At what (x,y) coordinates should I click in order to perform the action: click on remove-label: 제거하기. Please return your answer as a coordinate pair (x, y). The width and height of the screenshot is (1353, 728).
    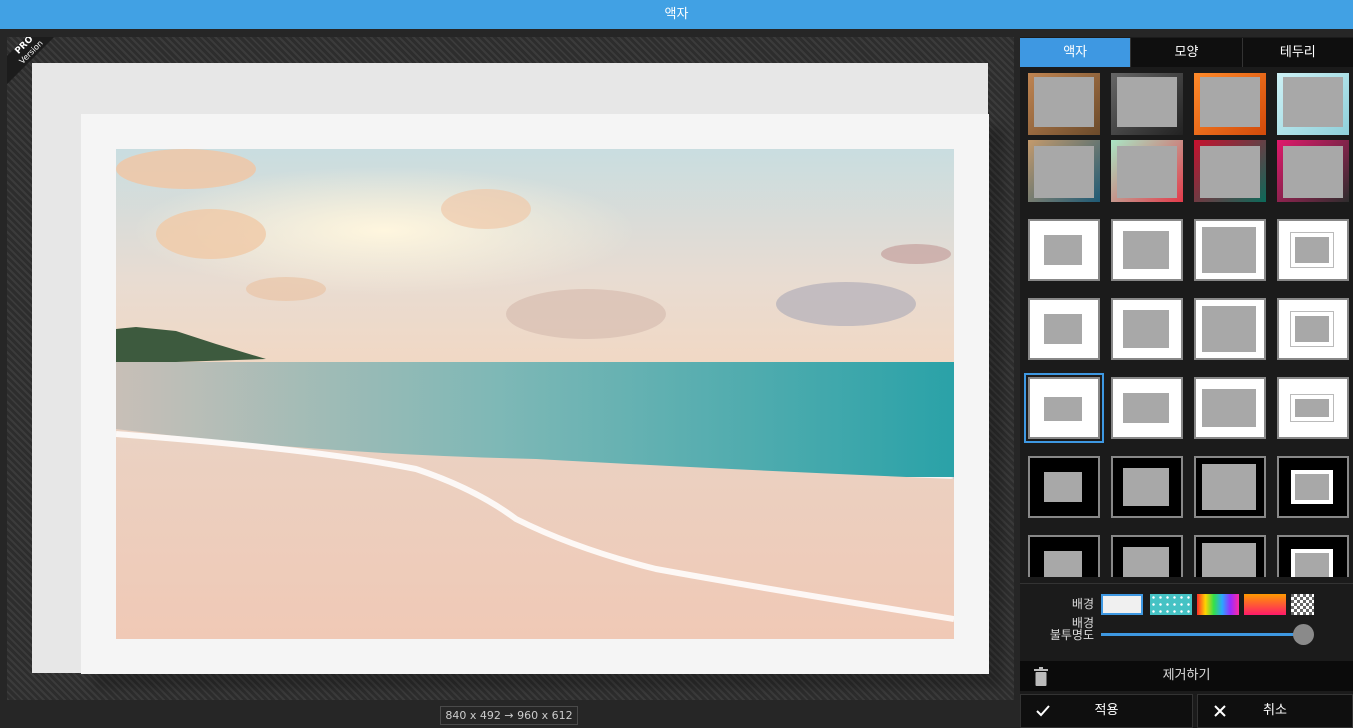
    Looking at the image, I should click on (1186, 675).